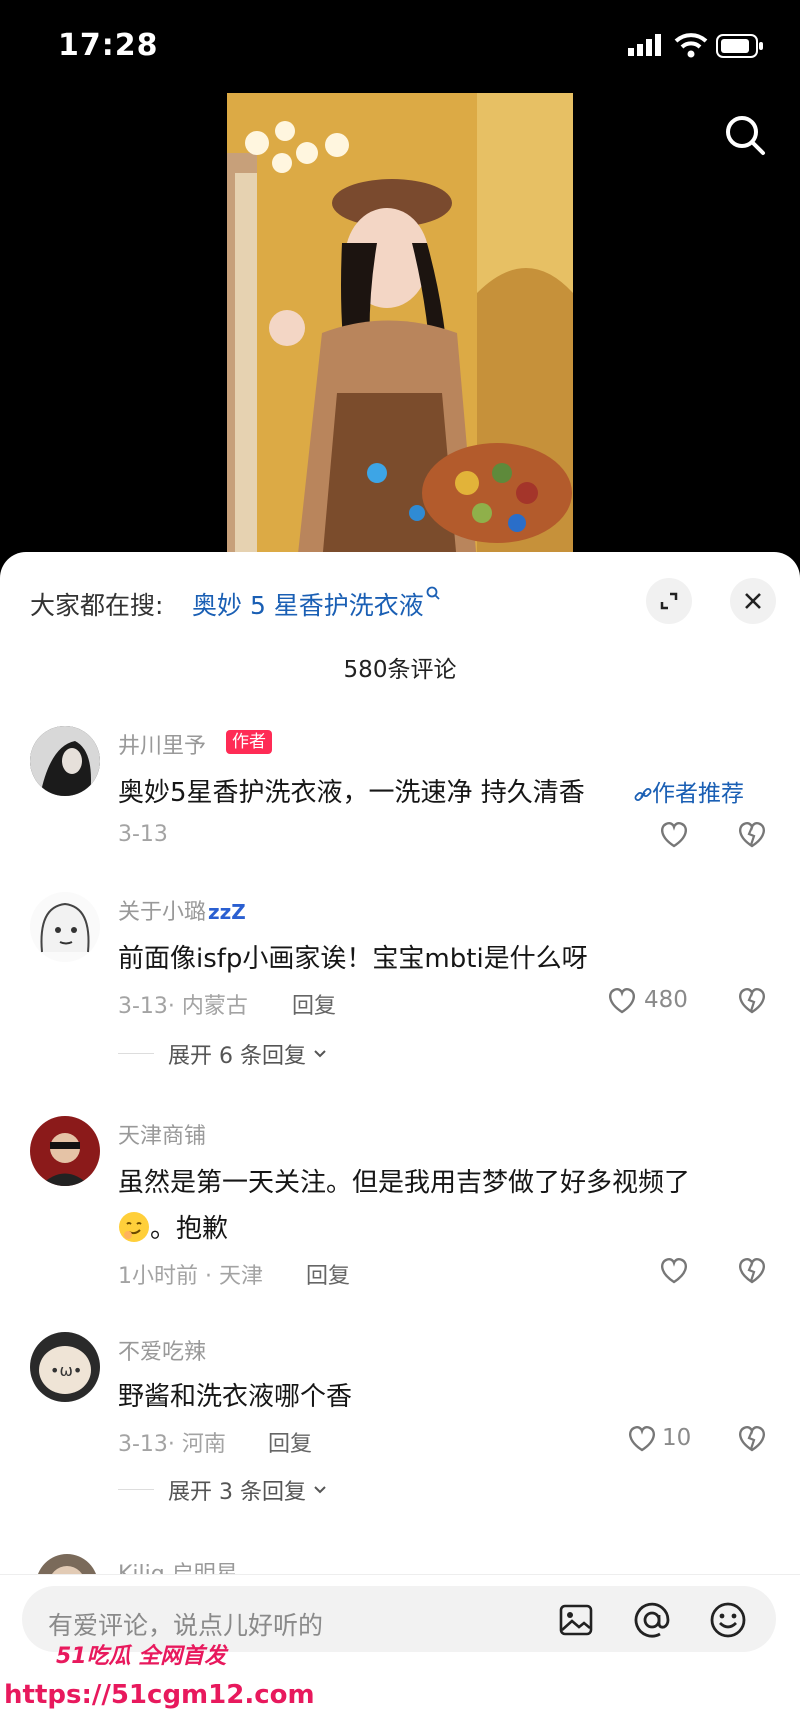  I want to click on watermark-url: https://51cgm12.com, so click(159, 1695).